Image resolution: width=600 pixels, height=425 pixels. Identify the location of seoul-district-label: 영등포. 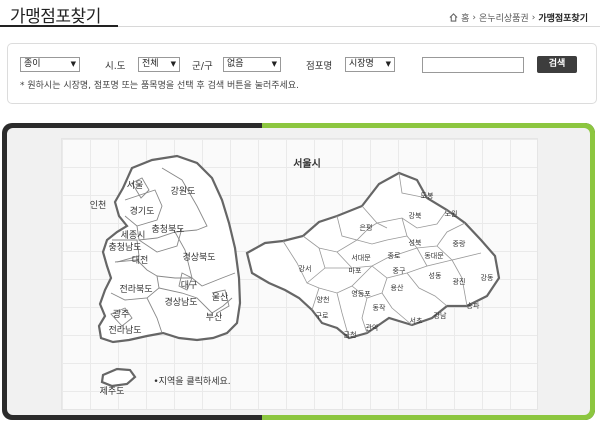
(361, 293).